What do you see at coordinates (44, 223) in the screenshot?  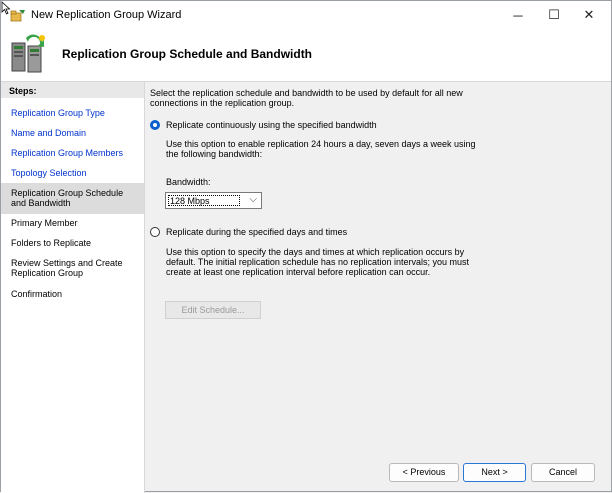 I see `step-primary-member: Primary Member` at bounding box center [44, 223].